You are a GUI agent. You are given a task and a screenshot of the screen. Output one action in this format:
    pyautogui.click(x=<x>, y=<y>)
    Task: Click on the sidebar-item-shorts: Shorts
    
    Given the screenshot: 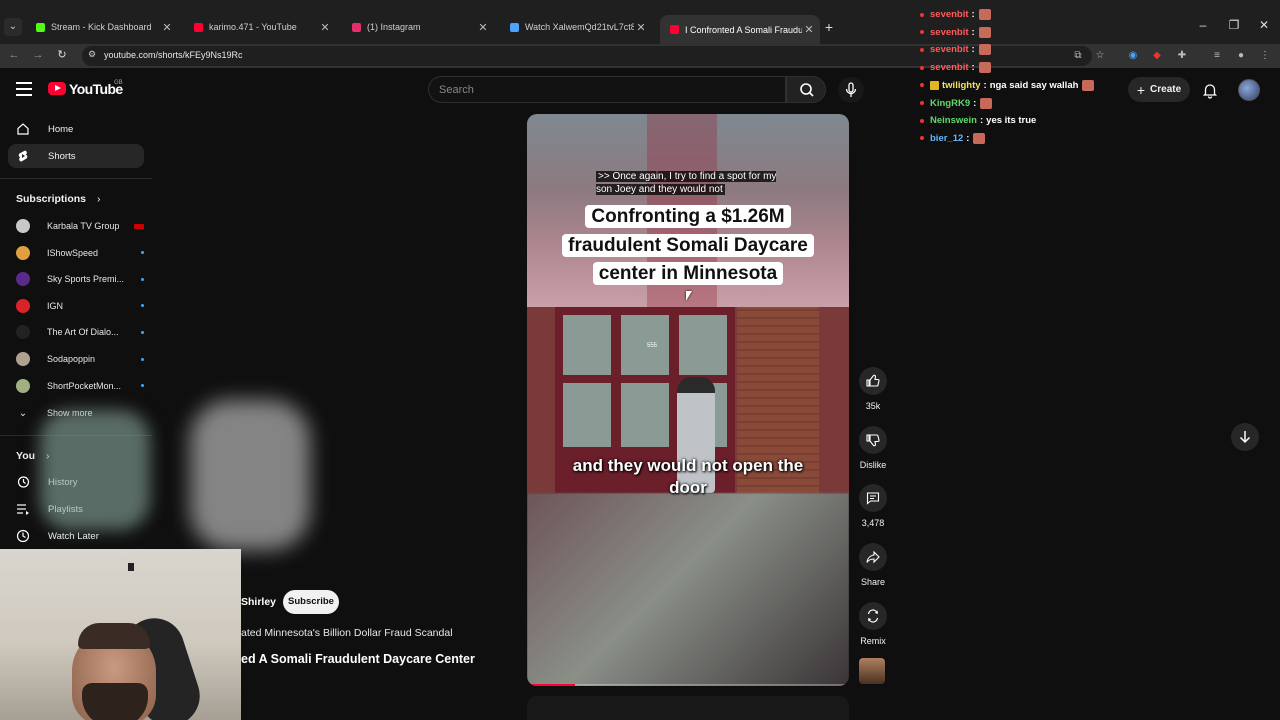 What is the action you would take?
    pyautogui.click(x=76, y=156)
    